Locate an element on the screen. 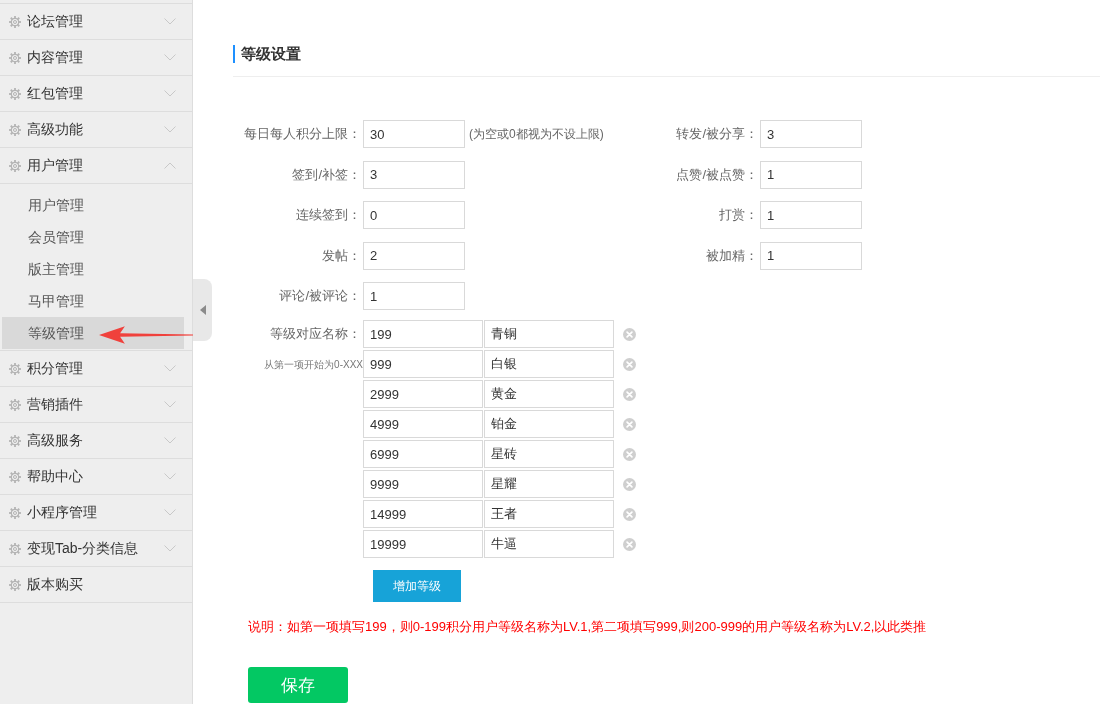 This screenshot has height=704, width=1100. field-label: 签到/补签： is located at coordinates (326, 174).